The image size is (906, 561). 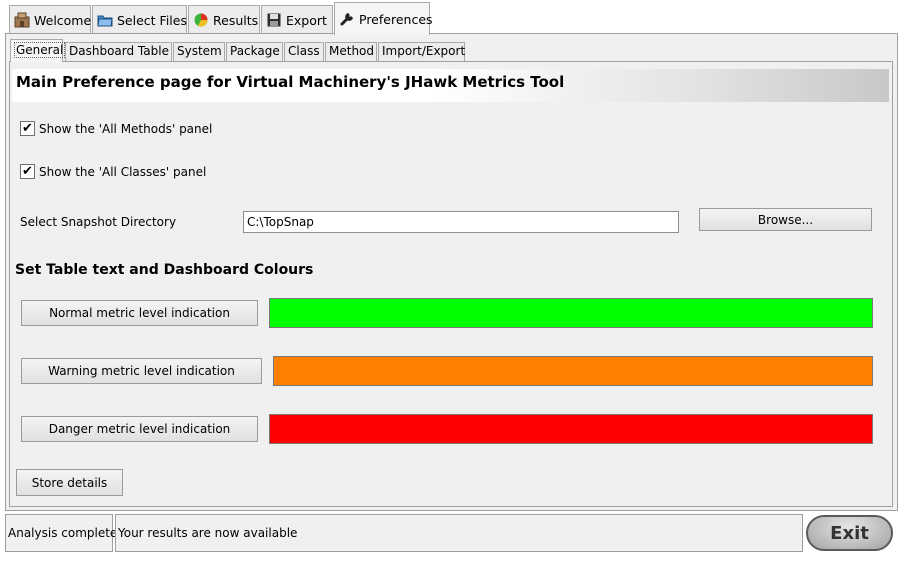 I want to click on subtab-label: System, so click(x=199, y=51).